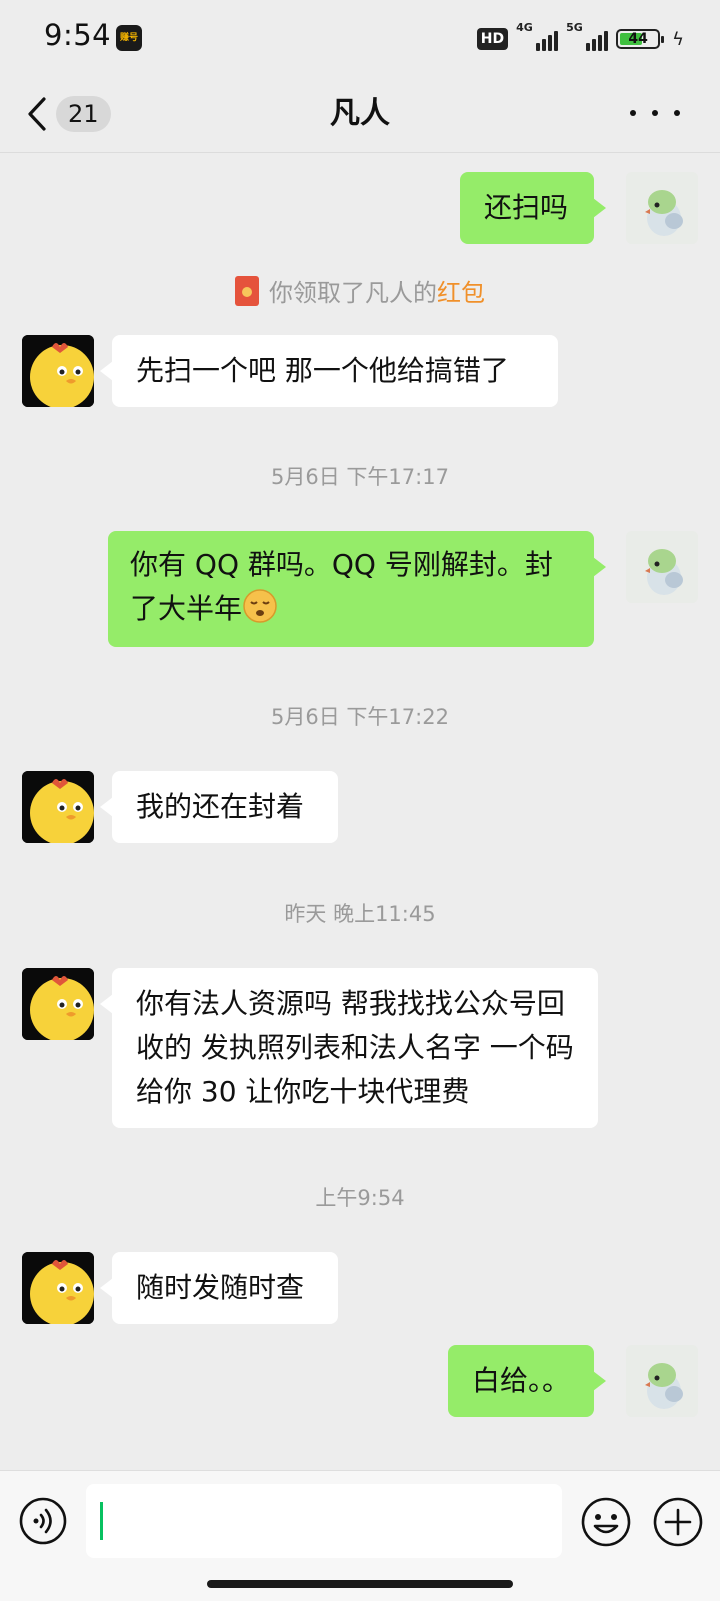 This screenshot has width=720, height=1601. Describe the element at coordinates (260, 606) in the screenshot. I see `sleeping-face-emoji-icon` at that location.